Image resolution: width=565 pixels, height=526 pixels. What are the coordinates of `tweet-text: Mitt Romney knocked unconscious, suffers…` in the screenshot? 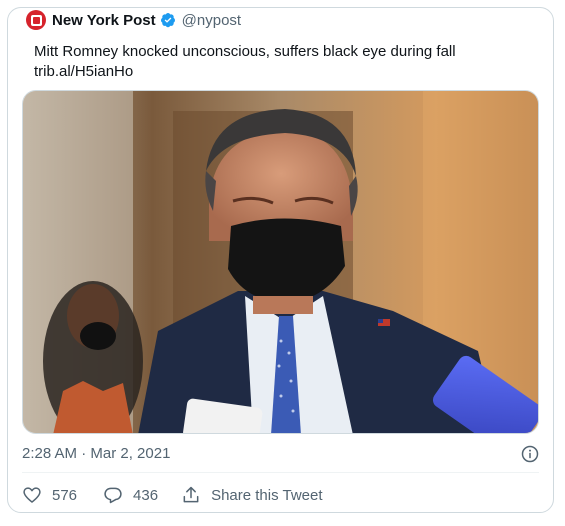 It's located at (245, 51).